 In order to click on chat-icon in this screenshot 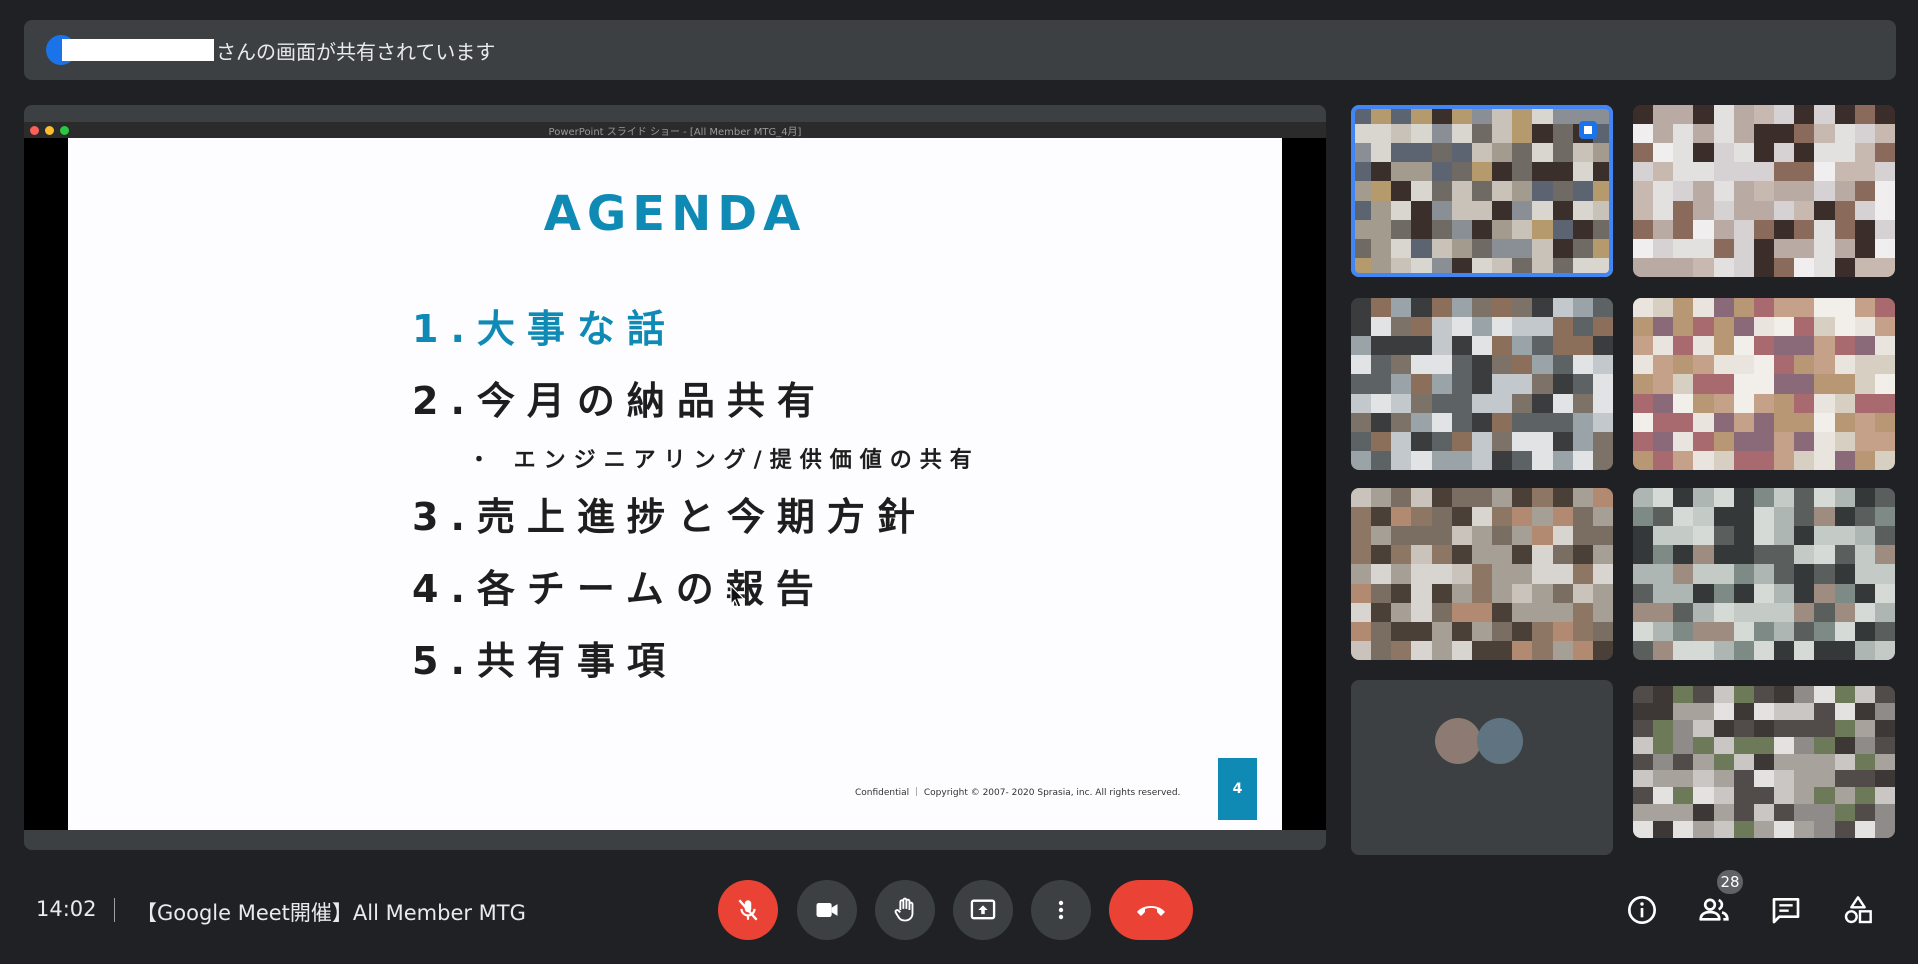, I will do `click(1786, 911)`.